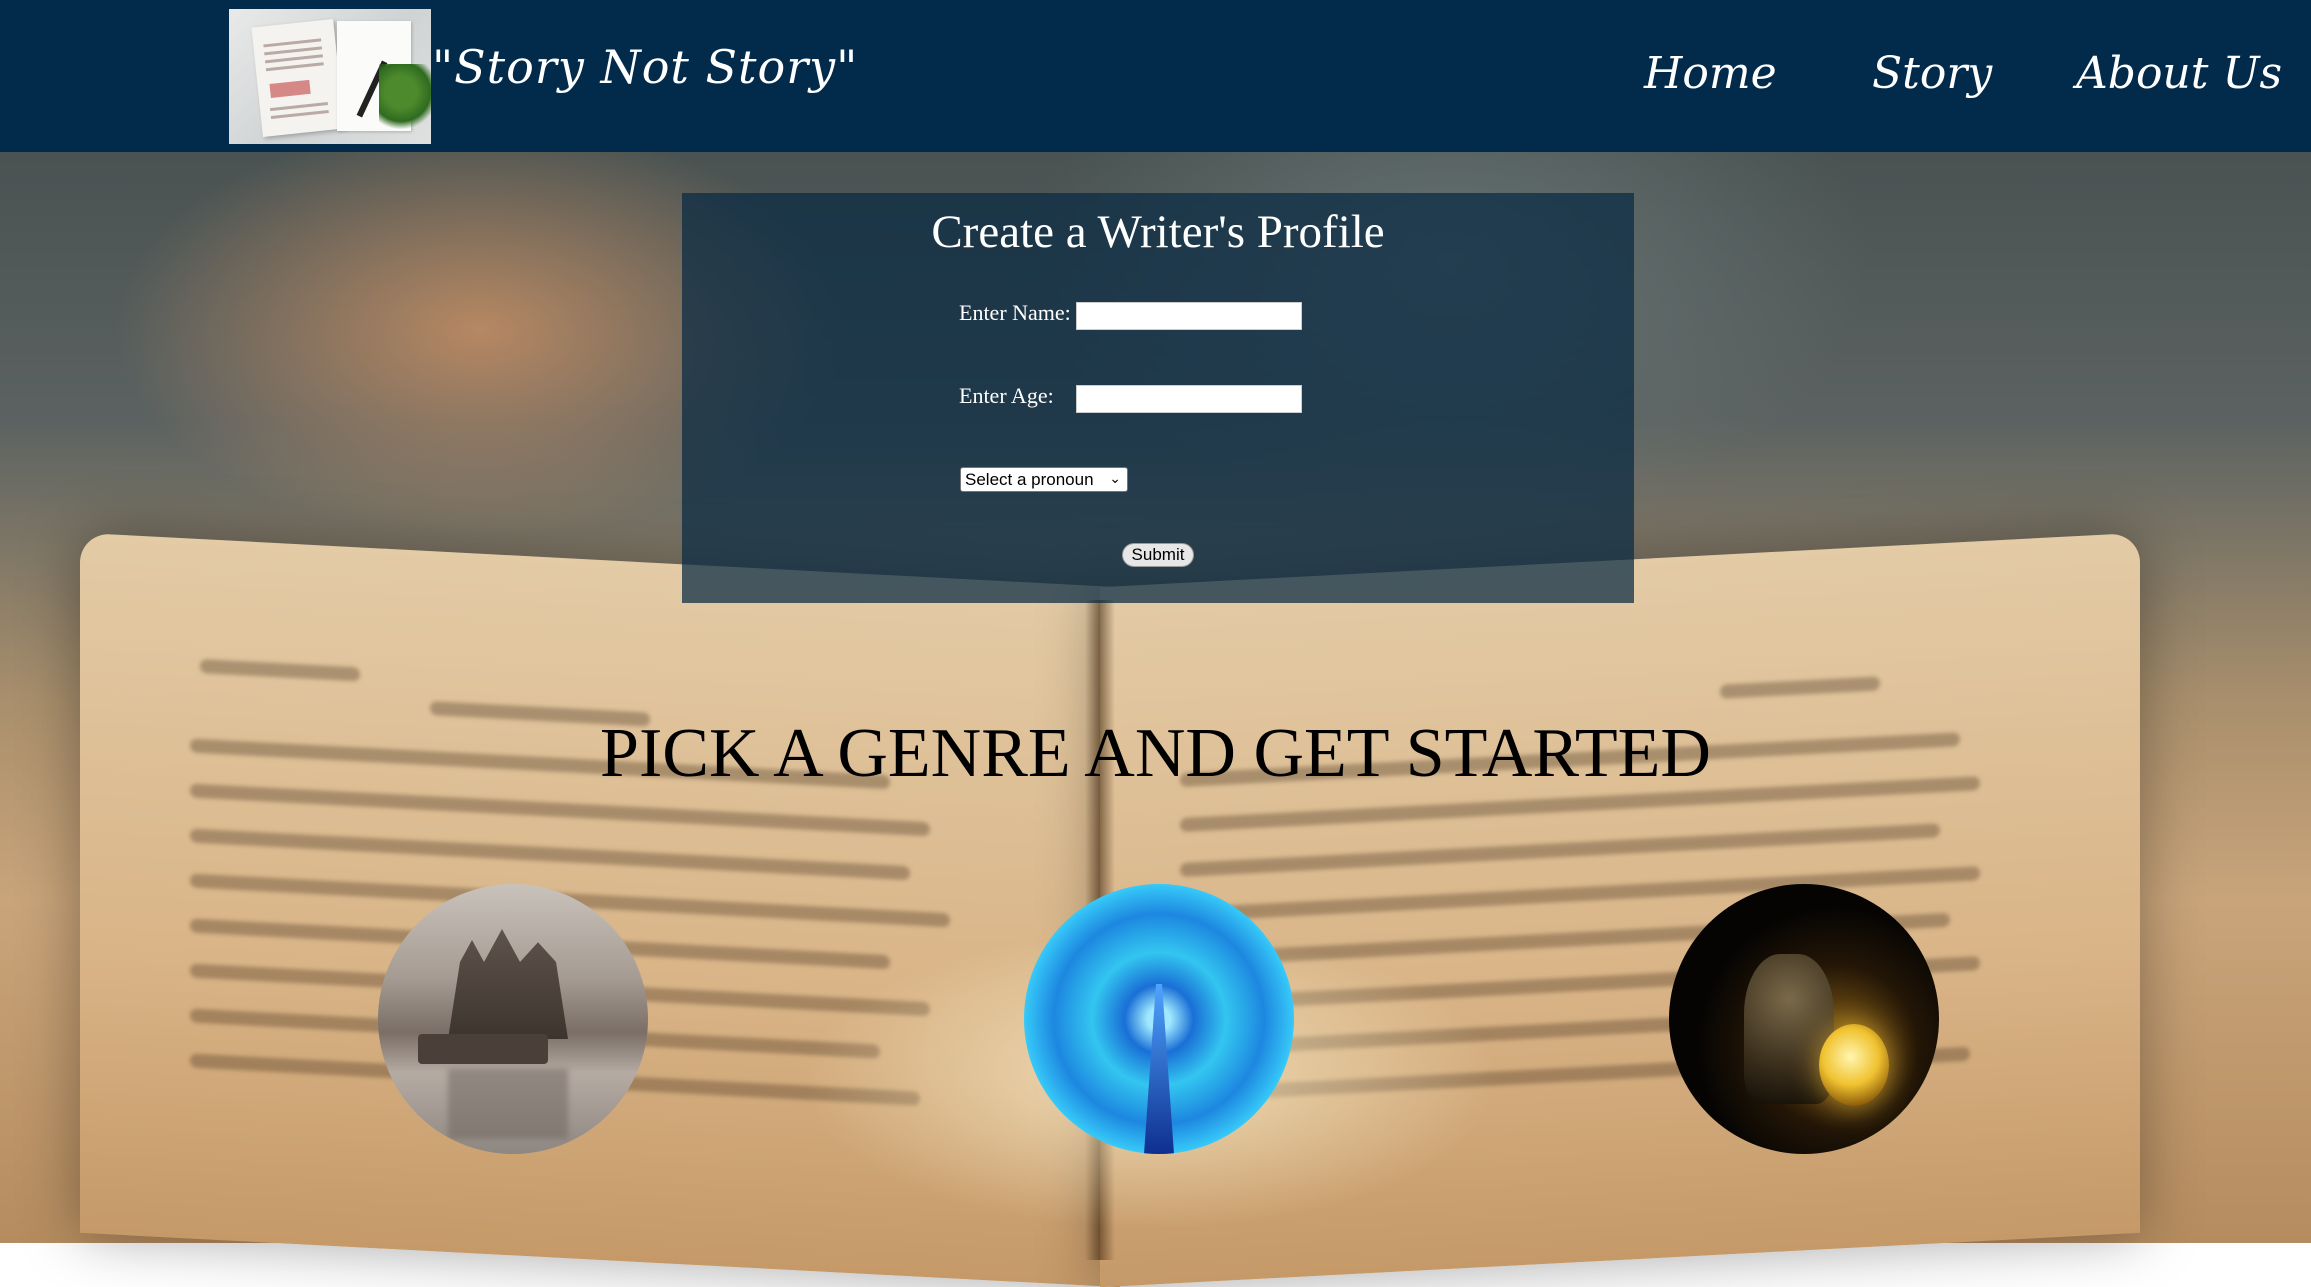 The height and width of the screenshot is (1287, 2311). I want to click on nav-link-home: Home, so click(1710, 73).